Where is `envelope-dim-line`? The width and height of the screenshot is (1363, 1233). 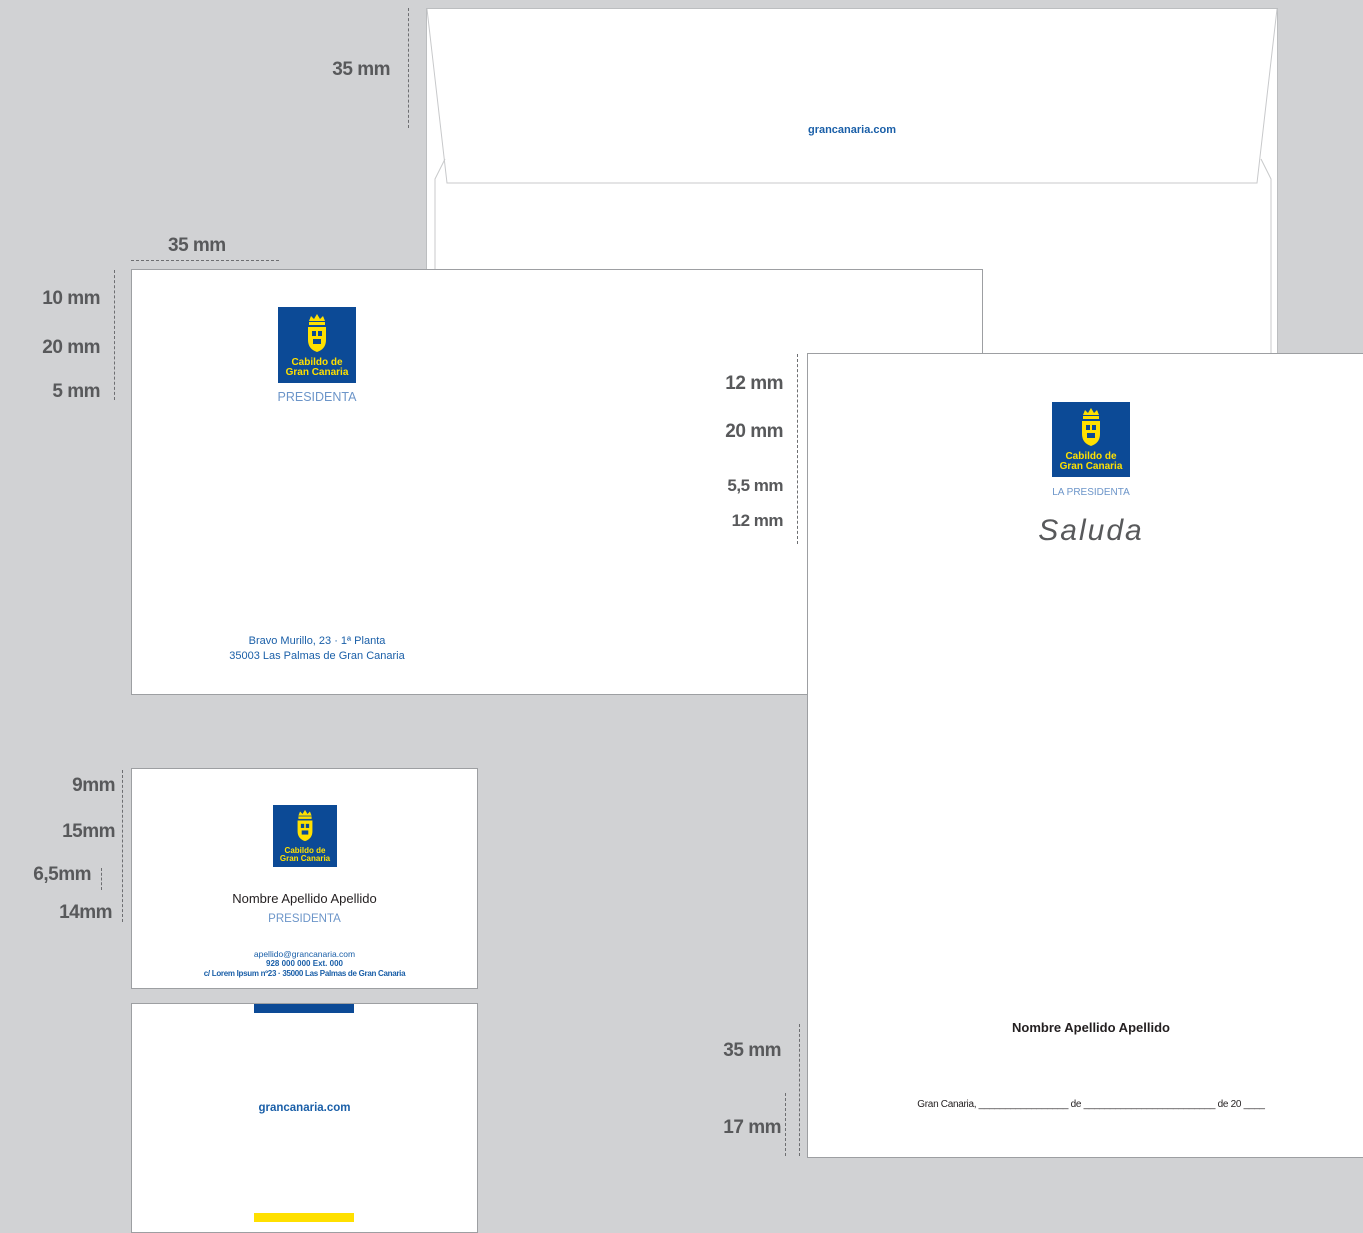
envelope-dim-line is located at coordinates (114, 335).